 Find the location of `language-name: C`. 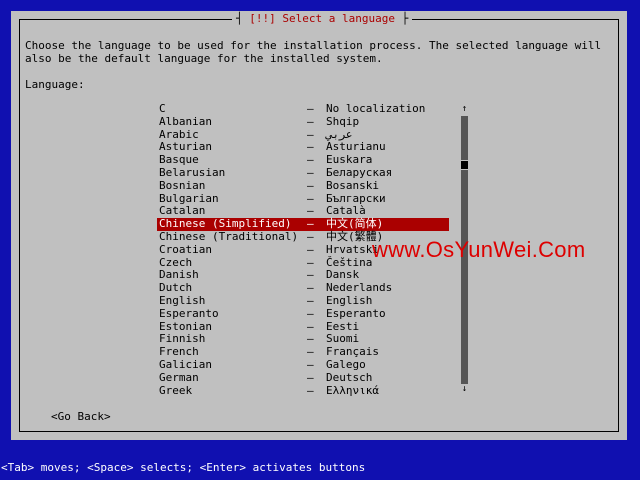

language-name: C is located at coordinates (162, 108).